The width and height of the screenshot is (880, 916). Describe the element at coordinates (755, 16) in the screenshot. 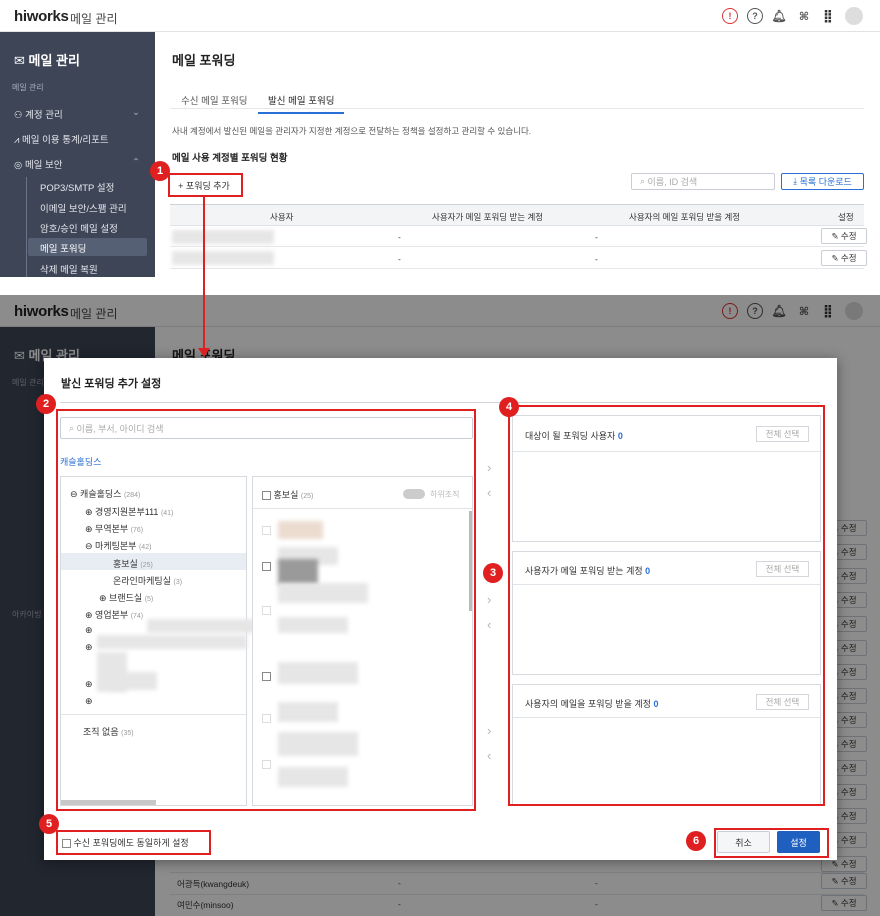

I see `help-icon: ?` at that location.